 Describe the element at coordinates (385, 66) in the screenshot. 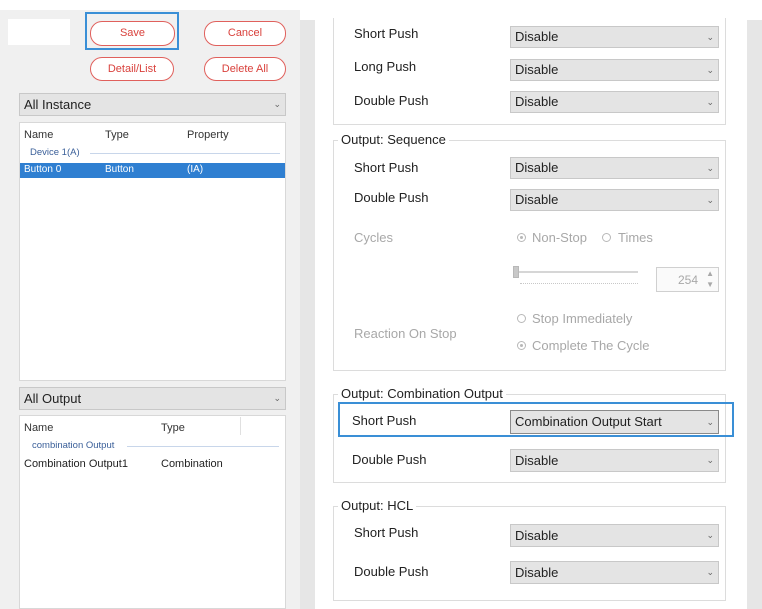

I see `long-push-label: Long Push` at that location.